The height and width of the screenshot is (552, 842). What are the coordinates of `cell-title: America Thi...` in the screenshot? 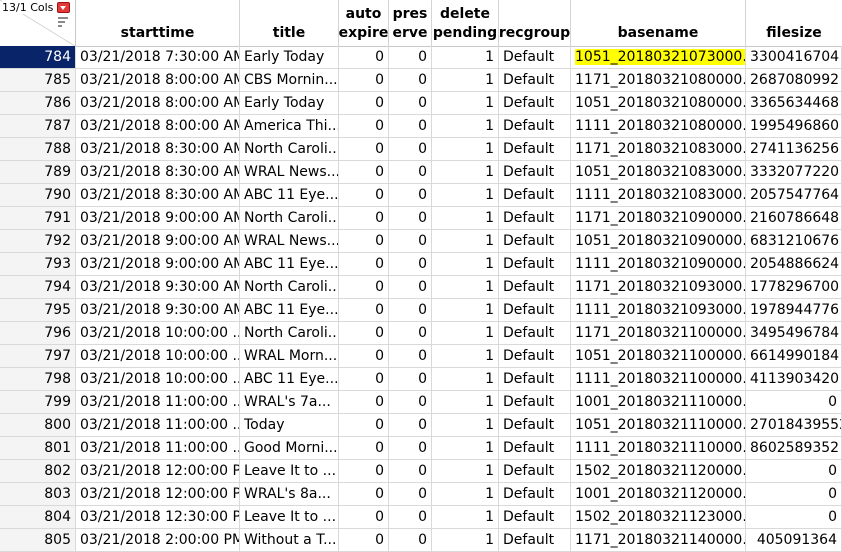 It's located at (289, 126).